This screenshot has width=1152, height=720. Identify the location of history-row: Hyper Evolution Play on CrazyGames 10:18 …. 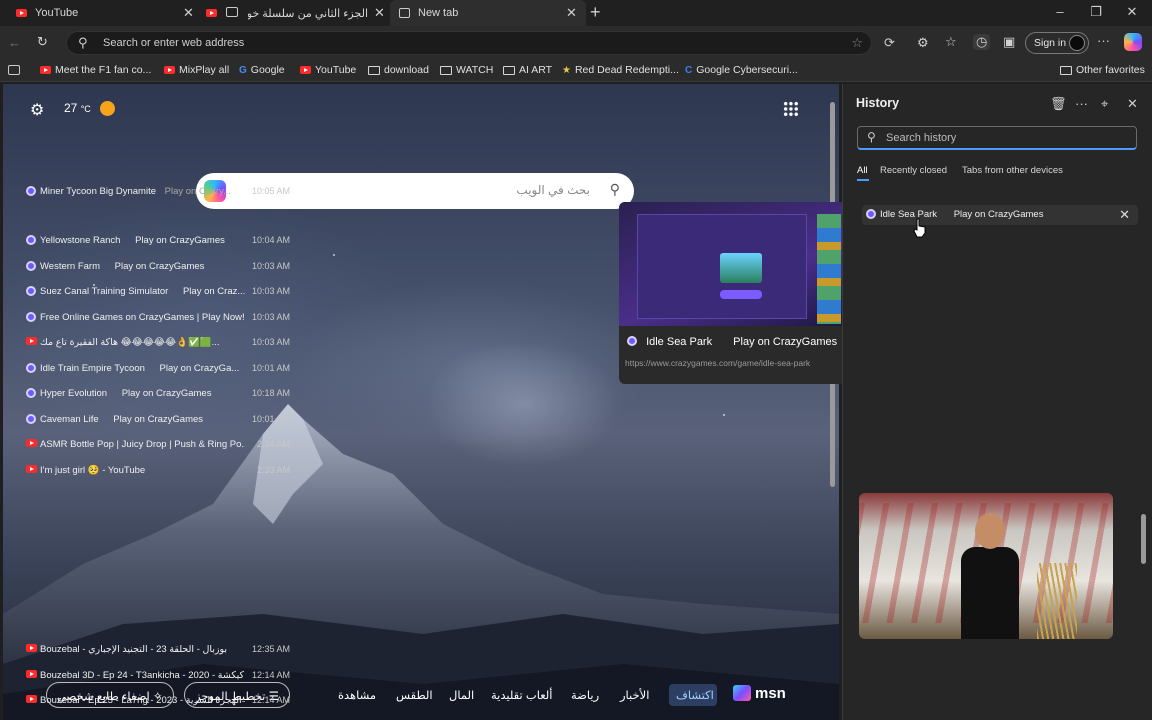
(157, 394).